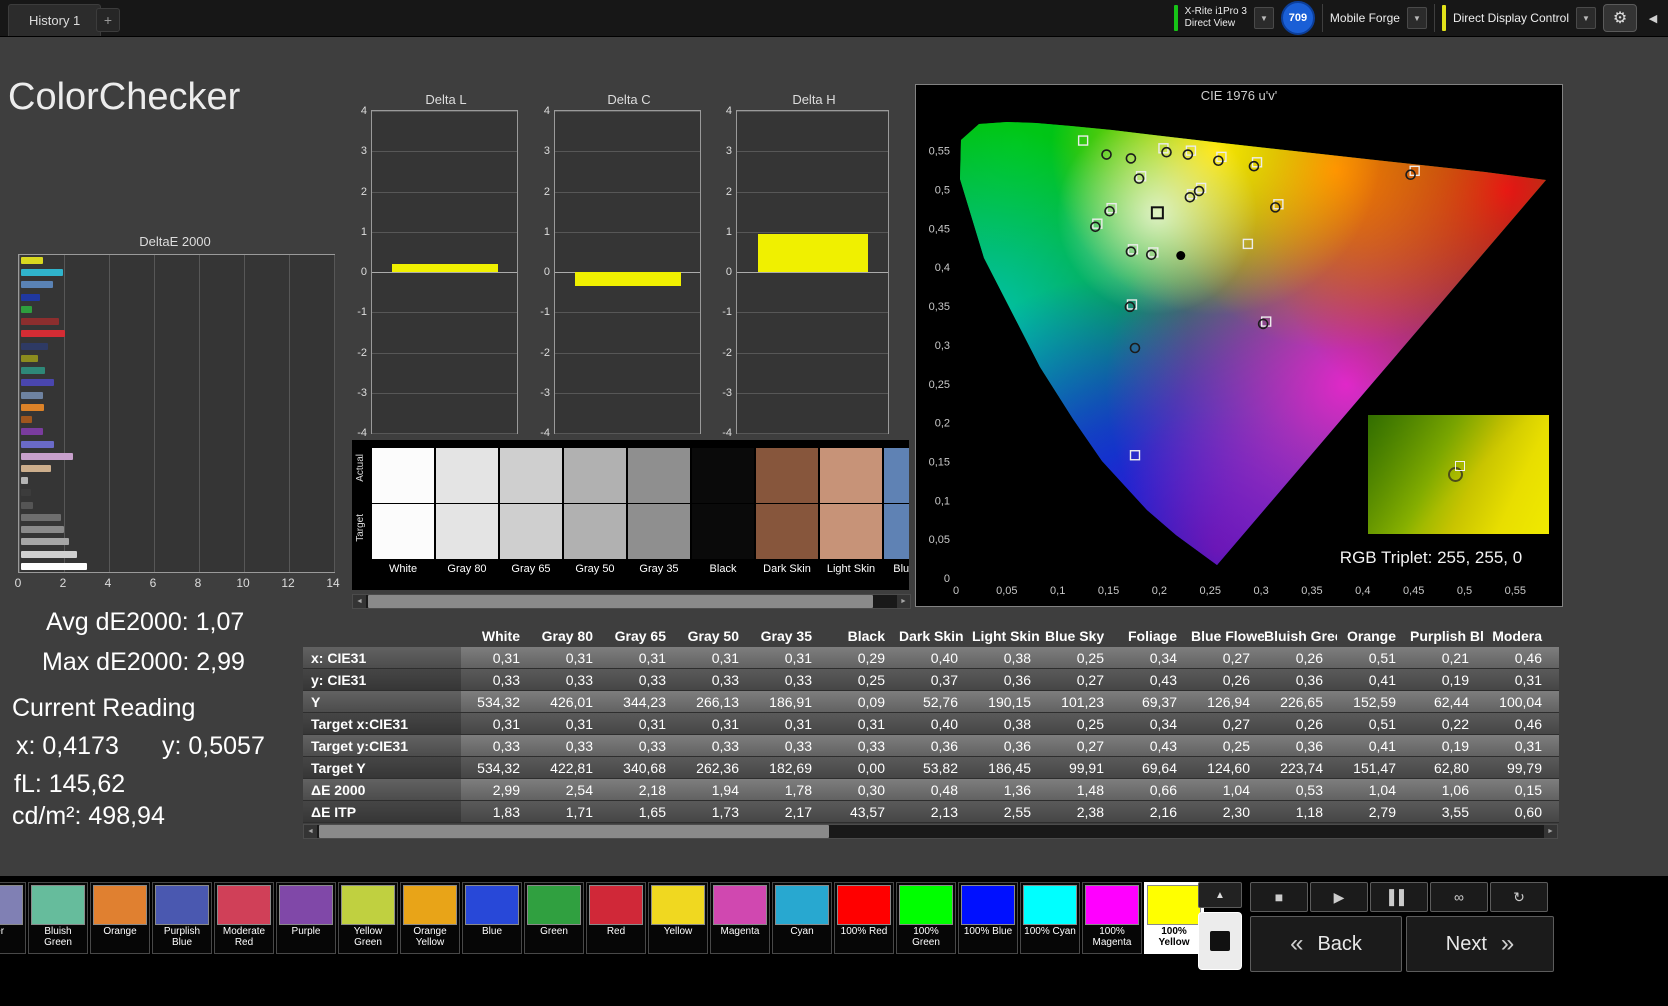 This screenshot has width=1668, height=1006. What do you see at coordinates (1075, 635) in the screenshot?
I see `column-header: Blue Sky` at bounding box center [1075, 635].